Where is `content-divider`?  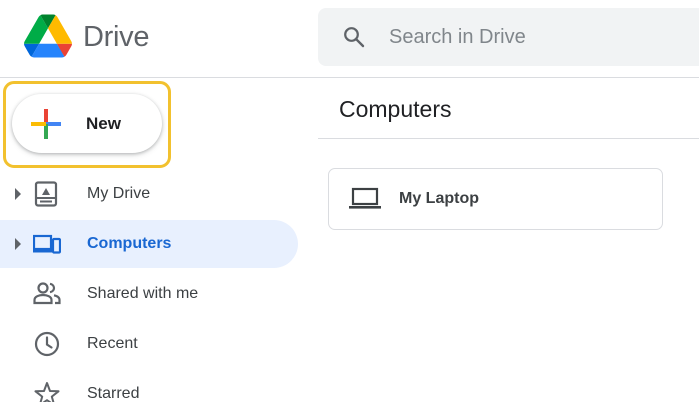 content-divider is located at coordinates (508, 138).